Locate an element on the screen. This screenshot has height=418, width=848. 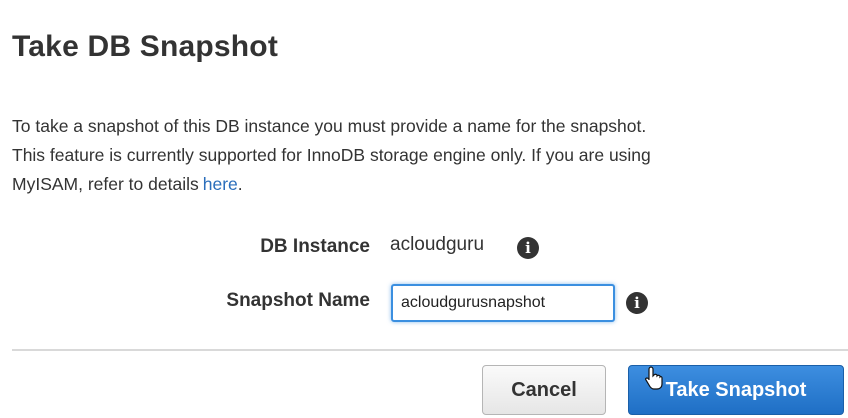
db-instance-row: DB Instance acloudguru i is located at coordinates (424, 248).